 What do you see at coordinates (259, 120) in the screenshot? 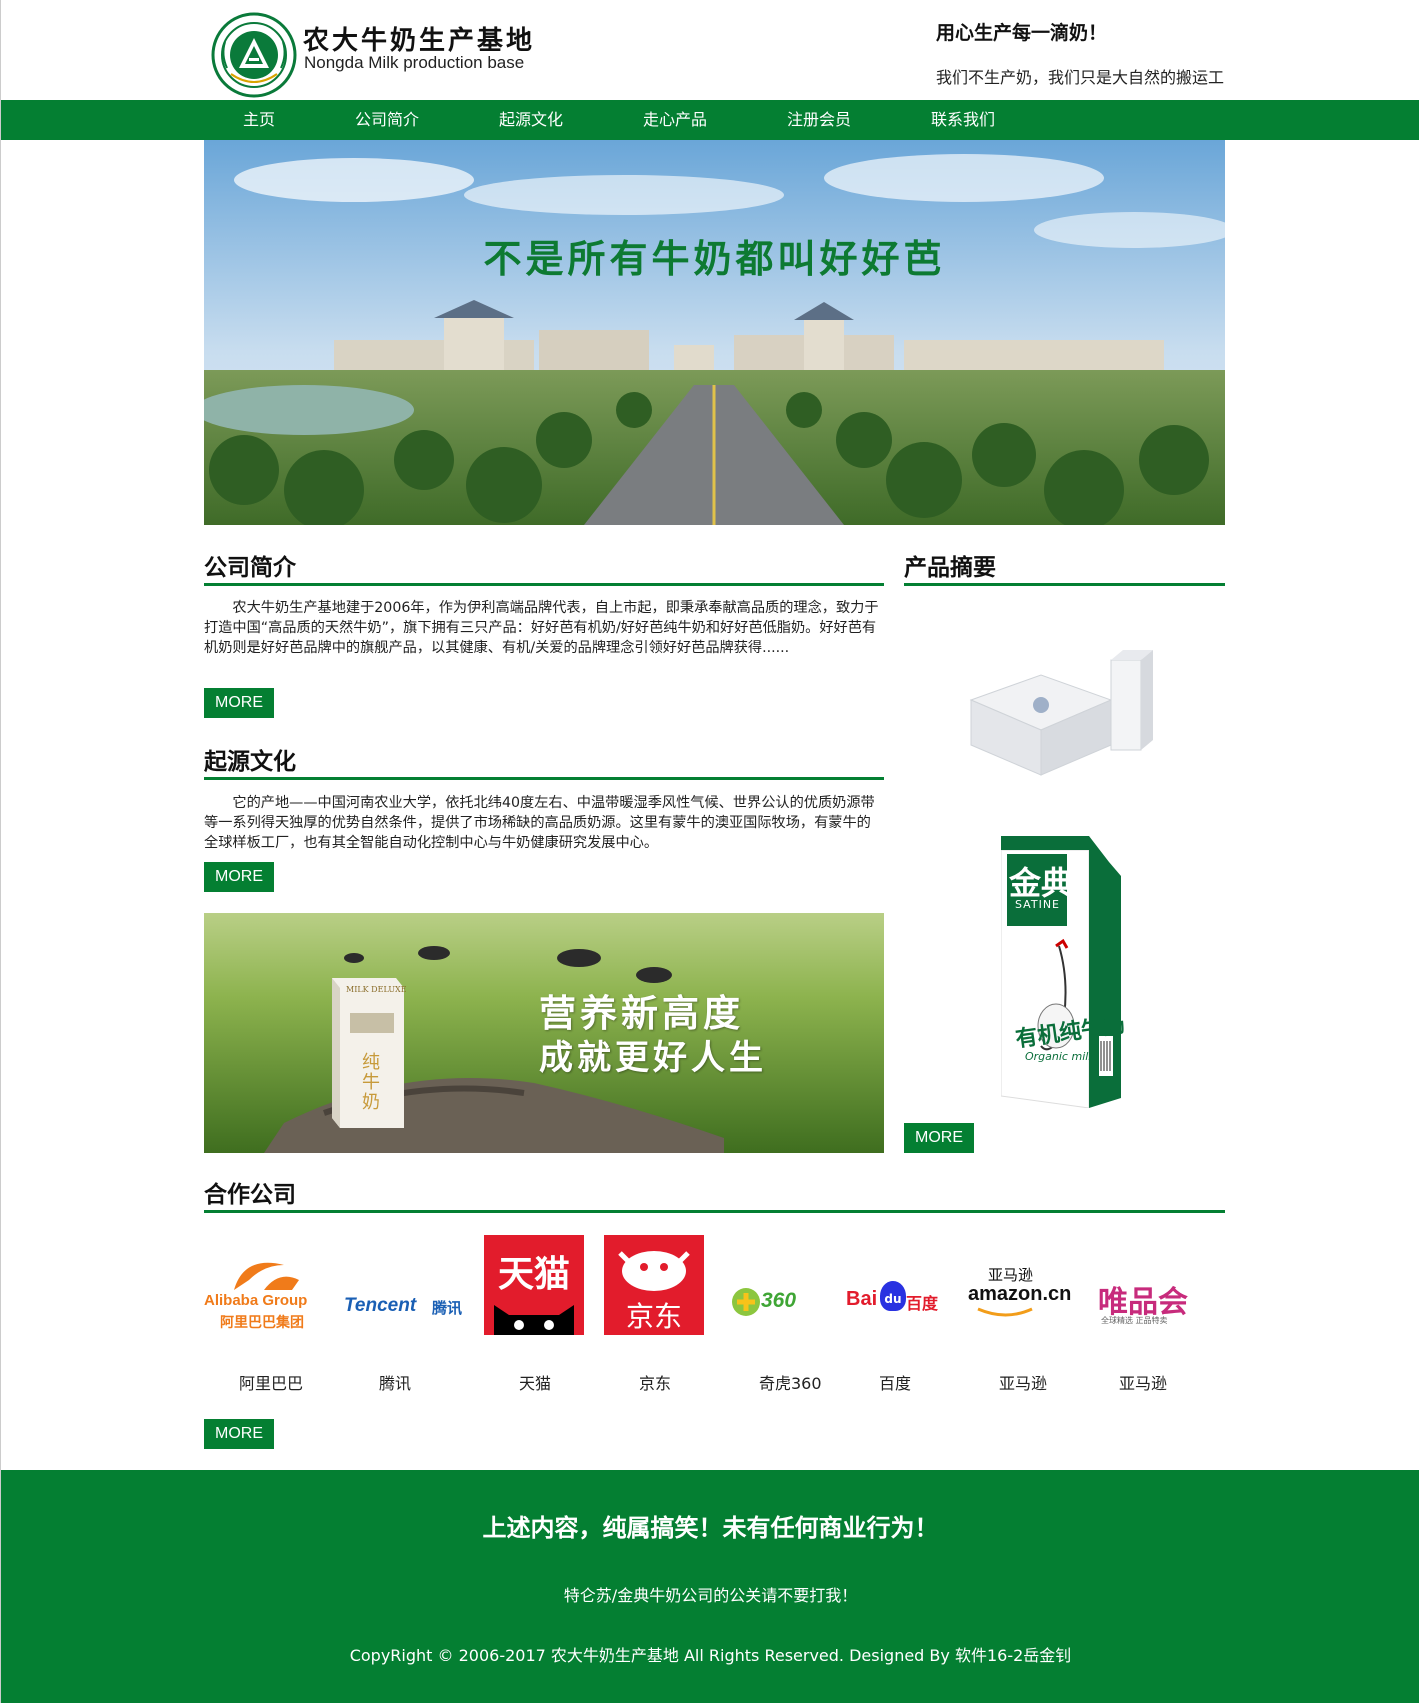
I see `nav-item-home: 主页` at bounding box center [259, 120].